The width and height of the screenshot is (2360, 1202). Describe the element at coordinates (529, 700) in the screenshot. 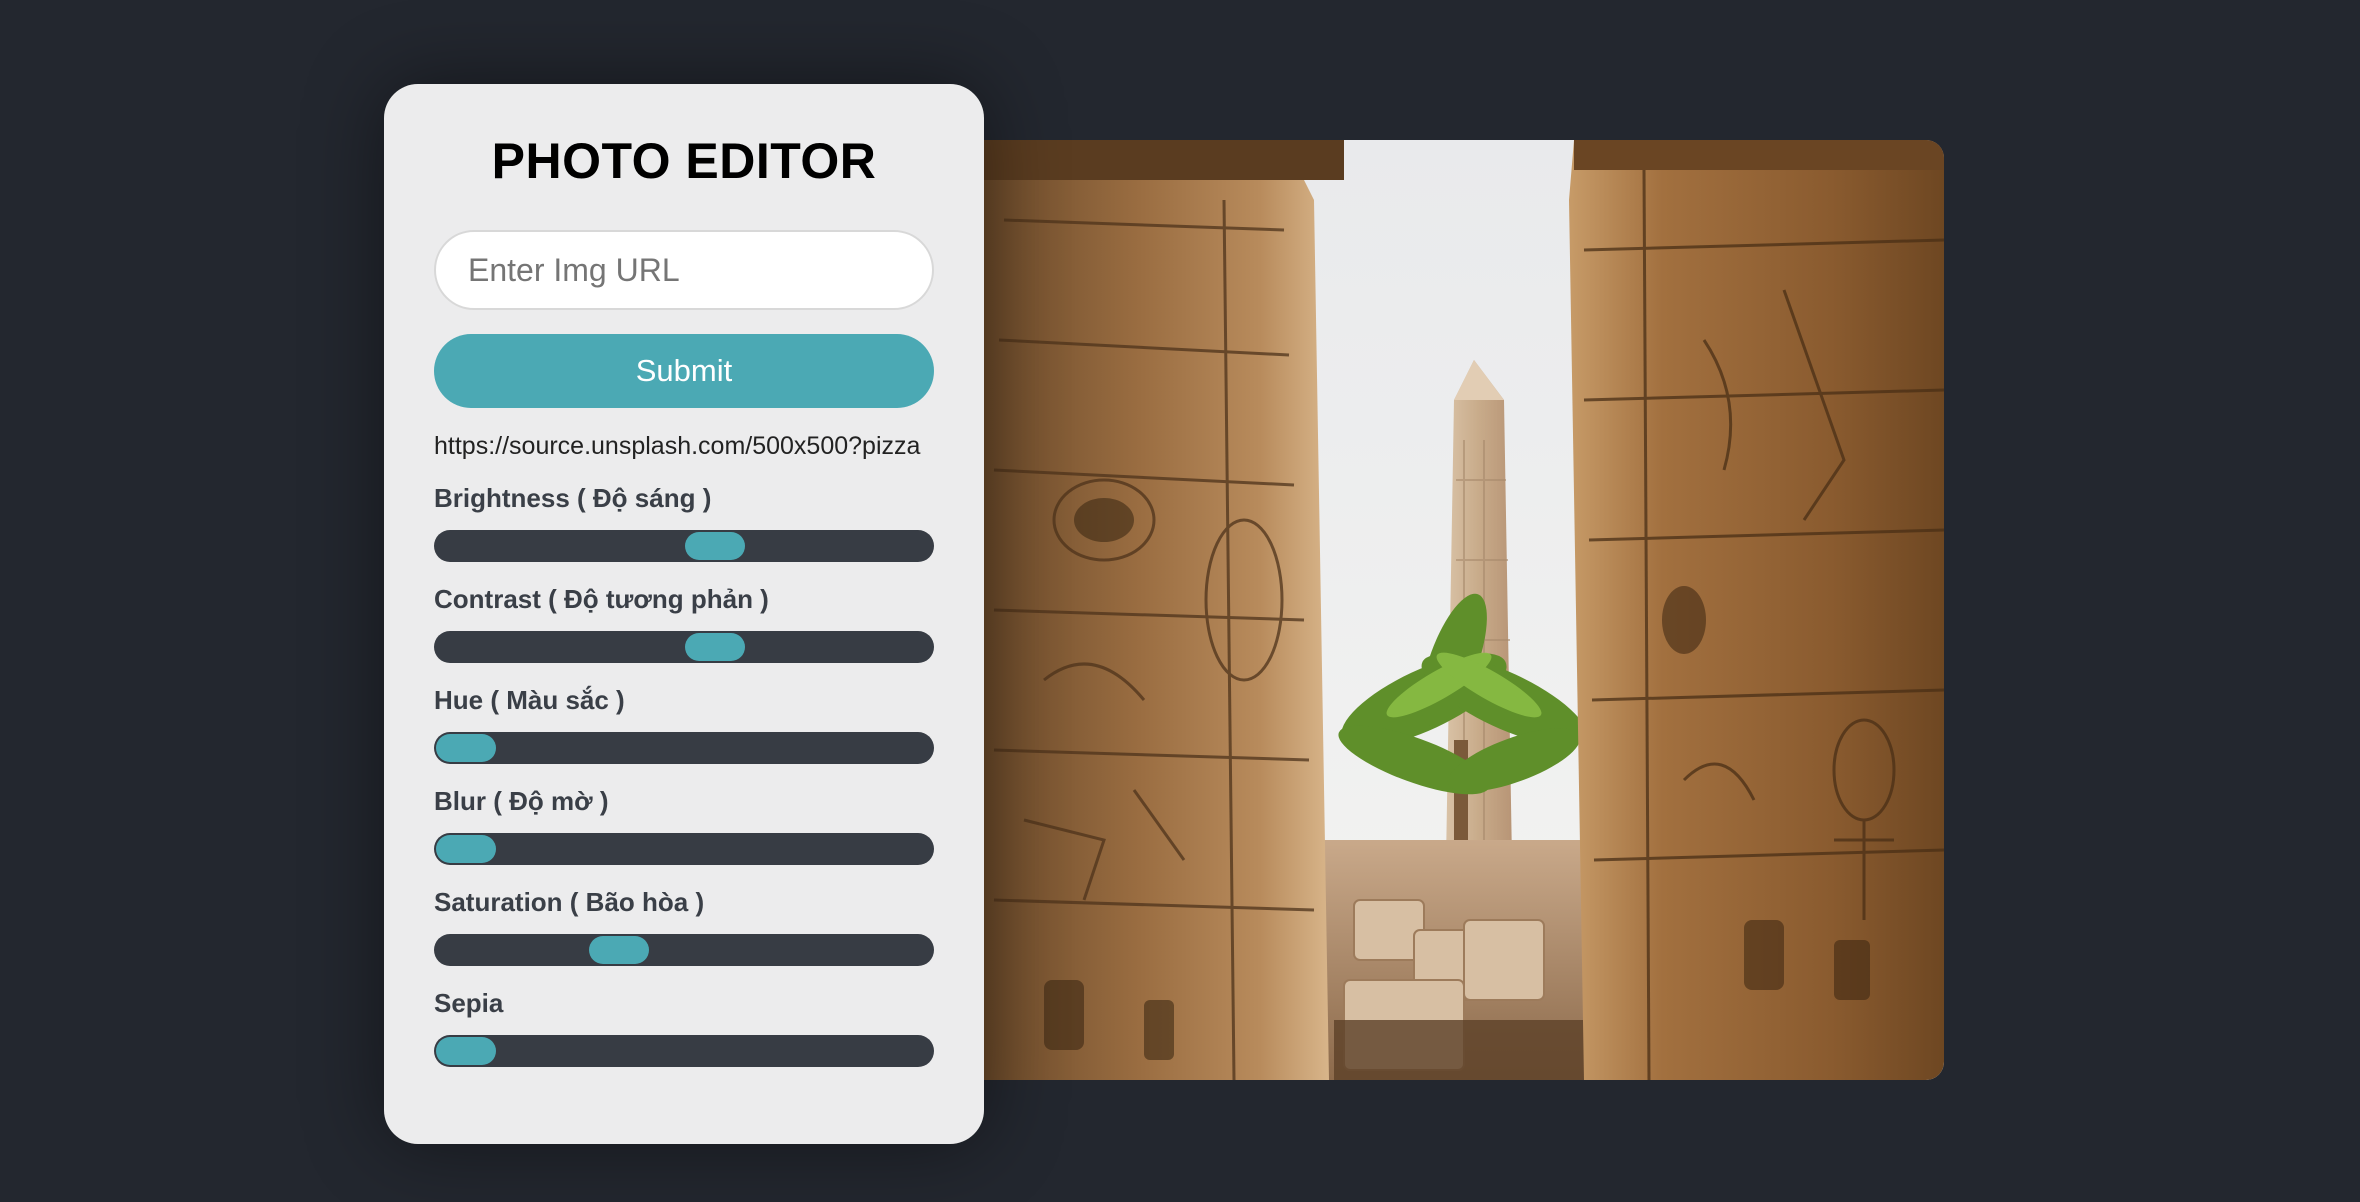

I see `hue-label: Hue ( Màu sắc )` at that location.